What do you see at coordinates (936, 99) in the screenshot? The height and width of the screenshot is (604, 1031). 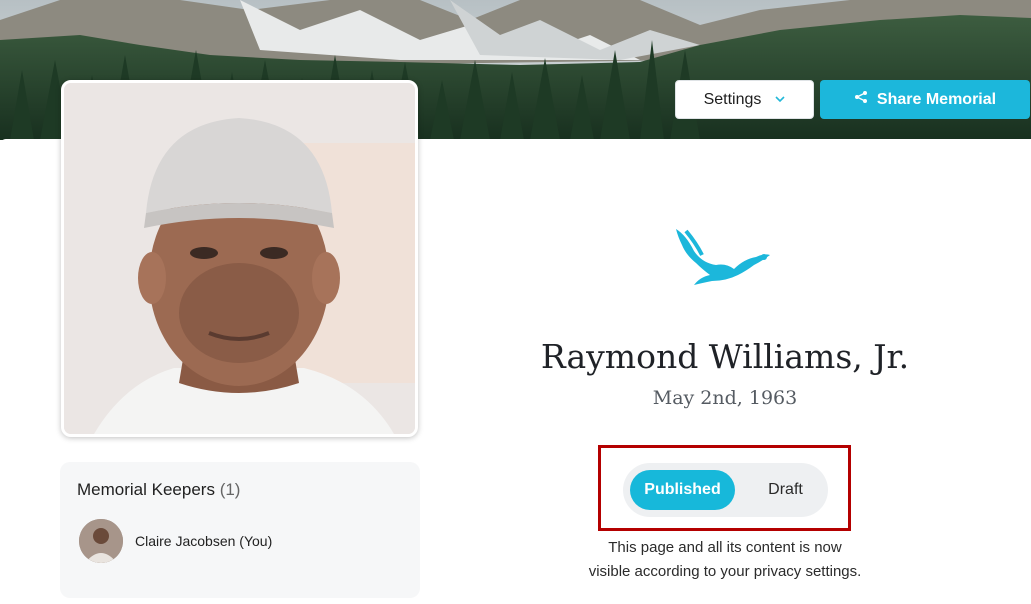 I see `share-label: Share Memorial` at bounding box center [936, 99].